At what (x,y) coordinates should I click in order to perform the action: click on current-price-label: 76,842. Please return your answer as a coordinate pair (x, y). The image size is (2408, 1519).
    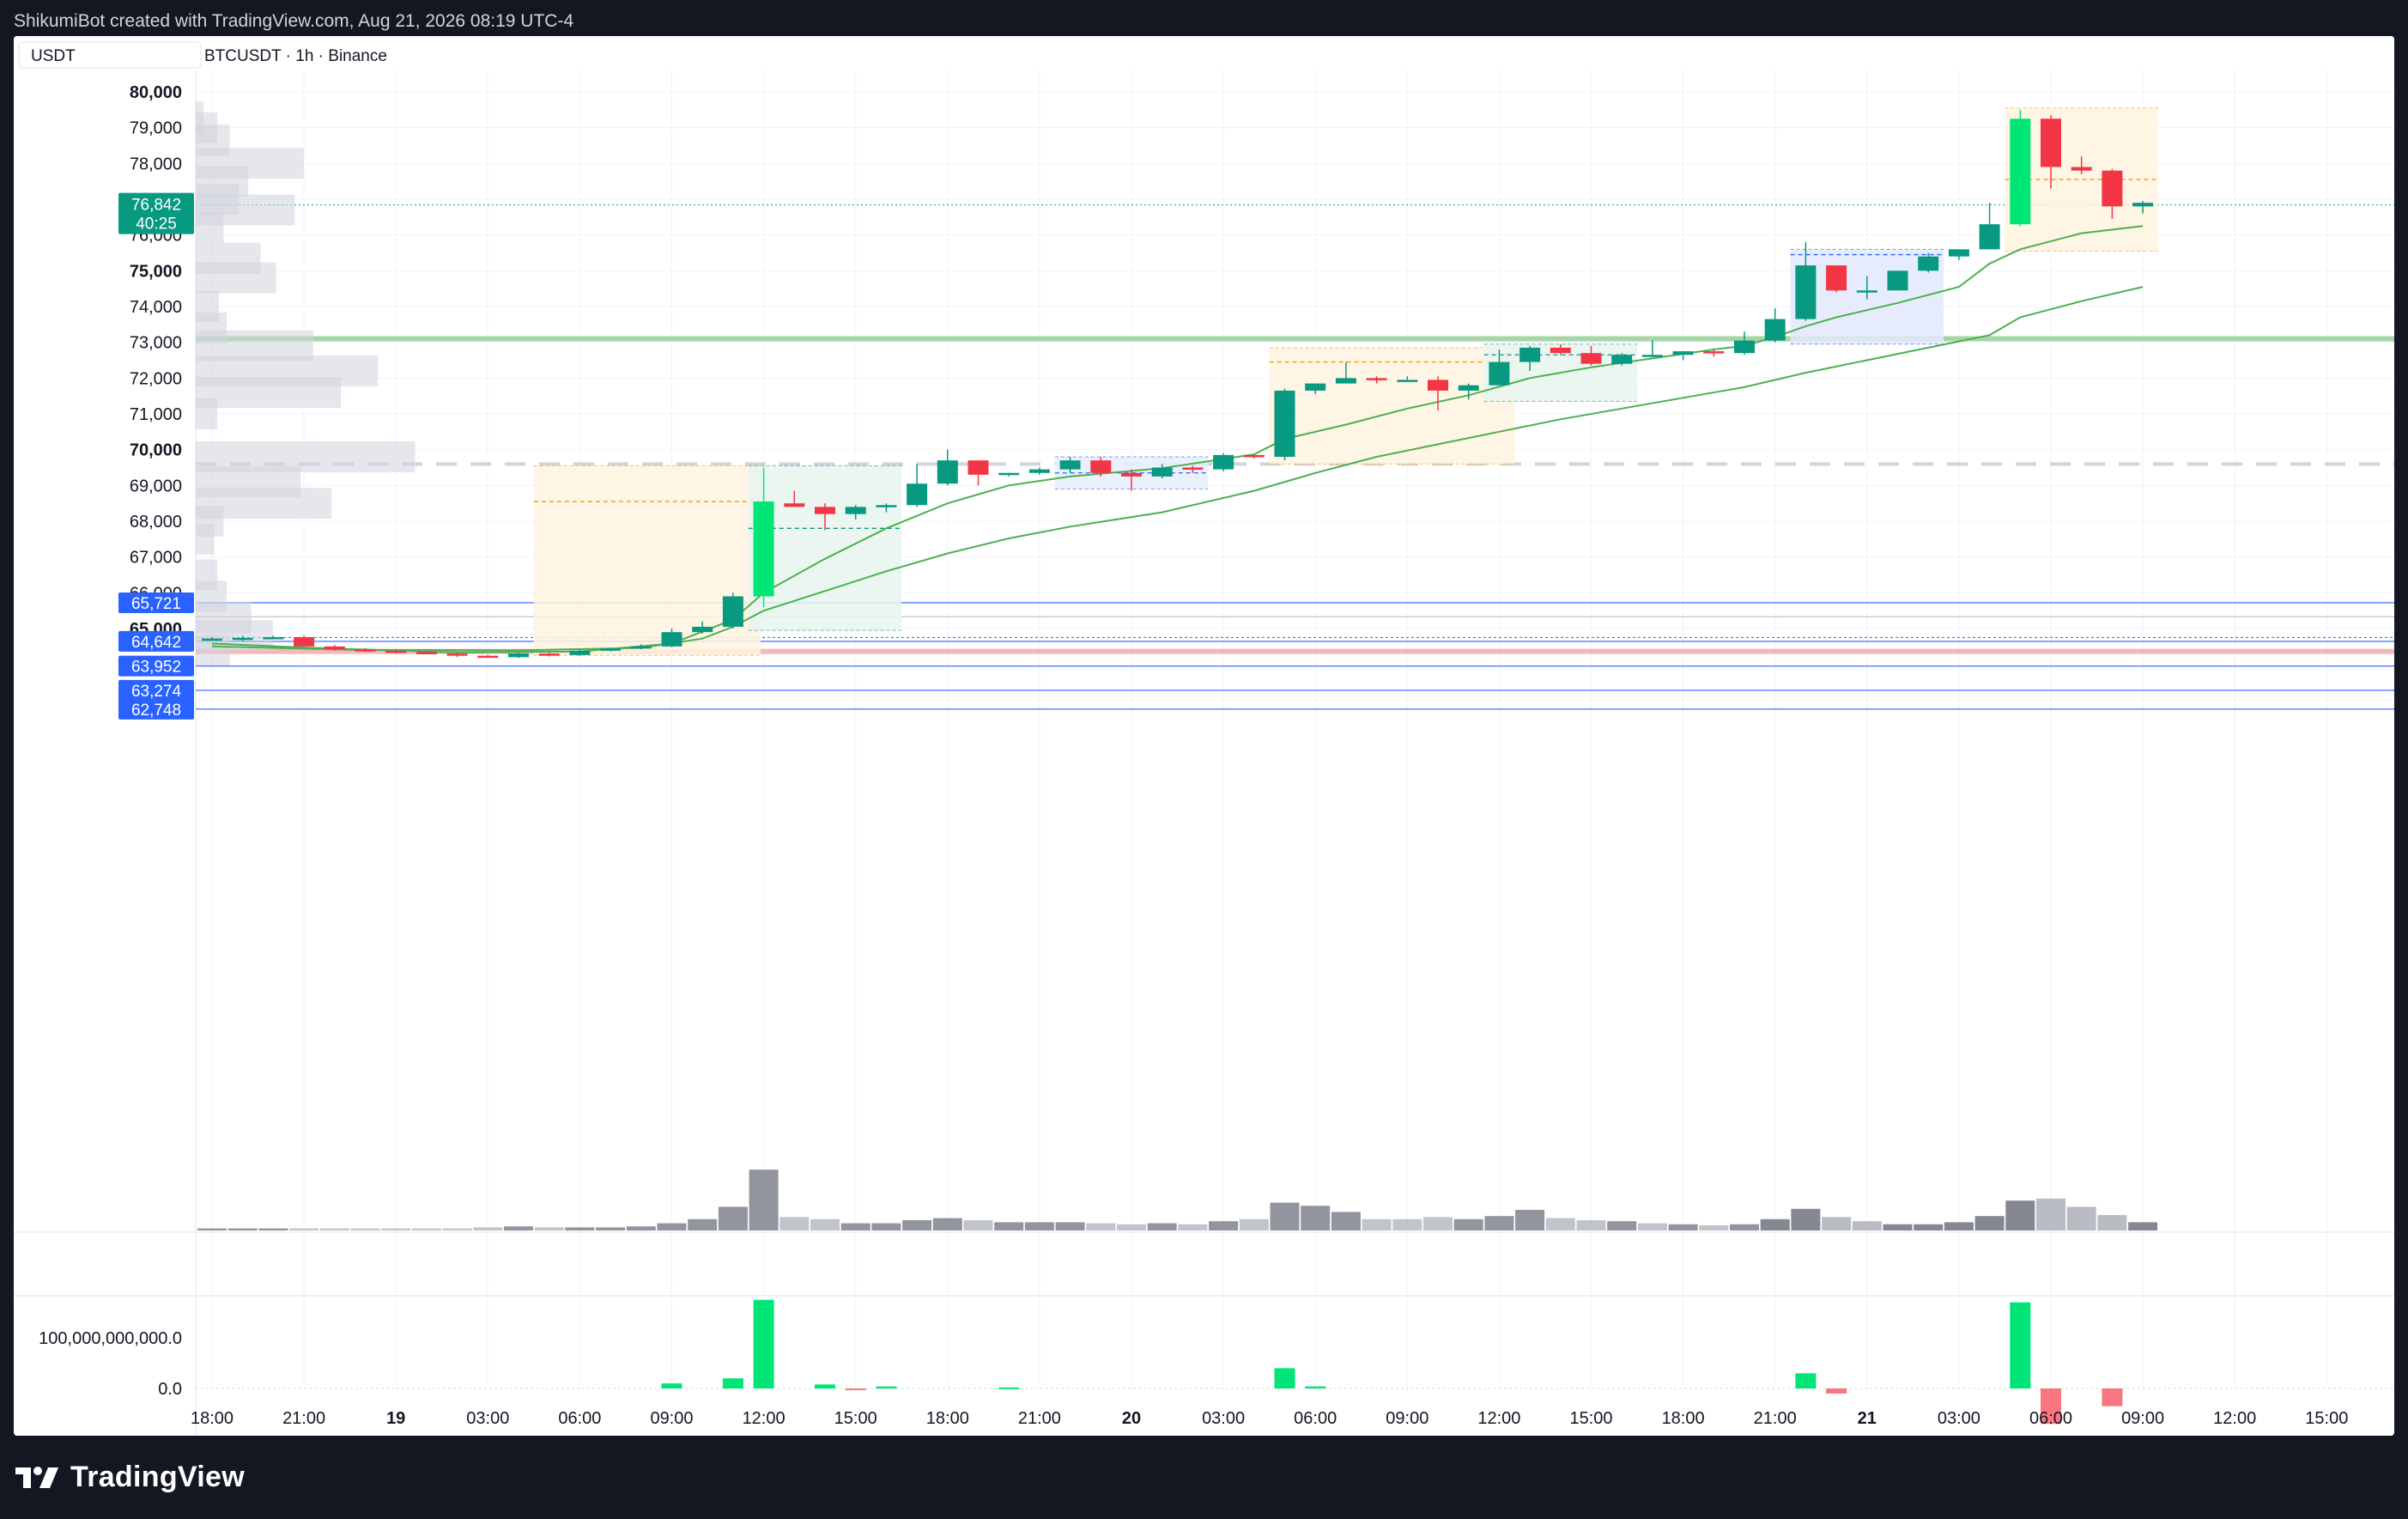
    Looking at the image, I should click on (156, 206).